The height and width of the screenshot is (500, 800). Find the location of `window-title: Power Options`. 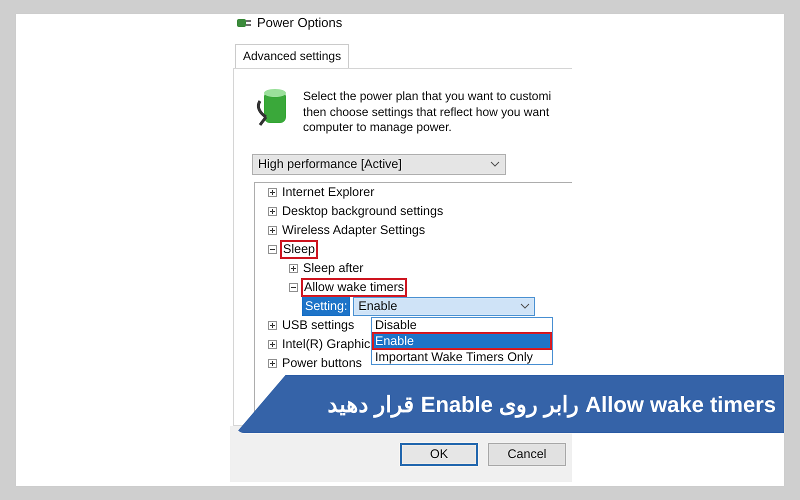

window-title: Power Options is located at coordinates (299, 23).